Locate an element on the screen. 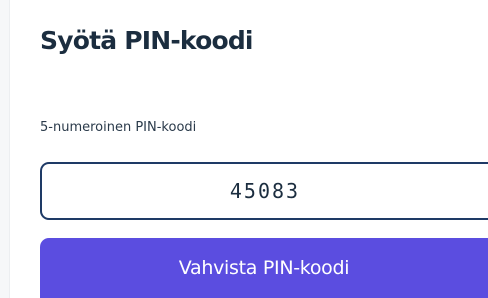 The width and height of the screenshot is (488, 298). pin-field-label: 5-numeroinen PIN-koodi is located at coordinates (118, 127).